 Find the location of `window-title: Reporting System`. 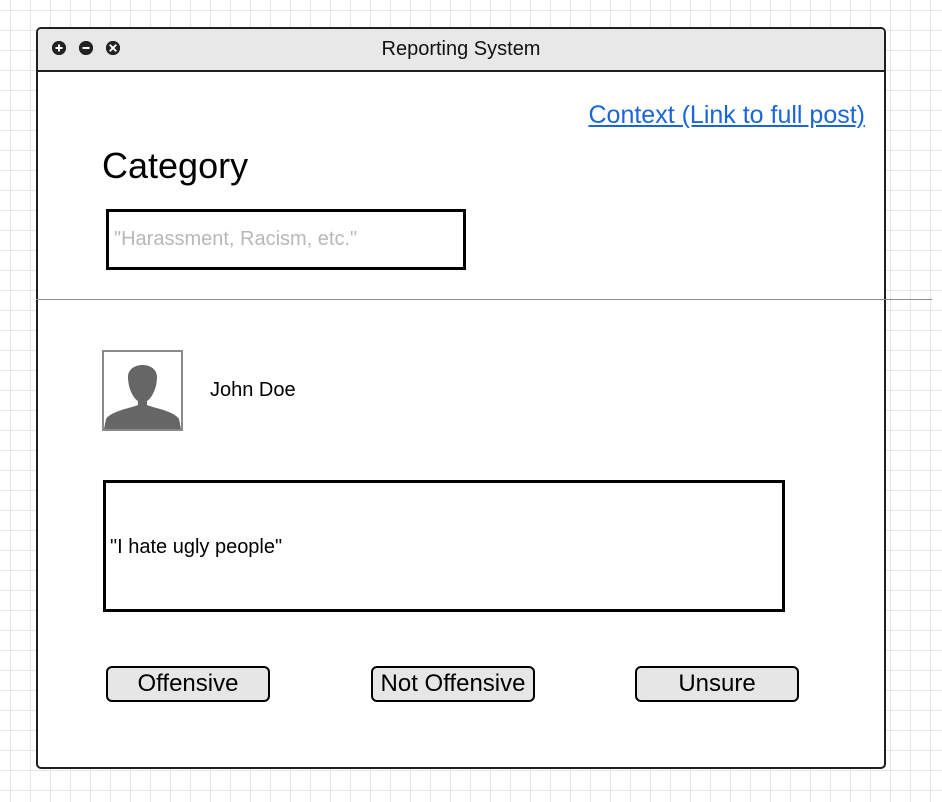

window-title: Reporting System is located at coordinates (461, 49).